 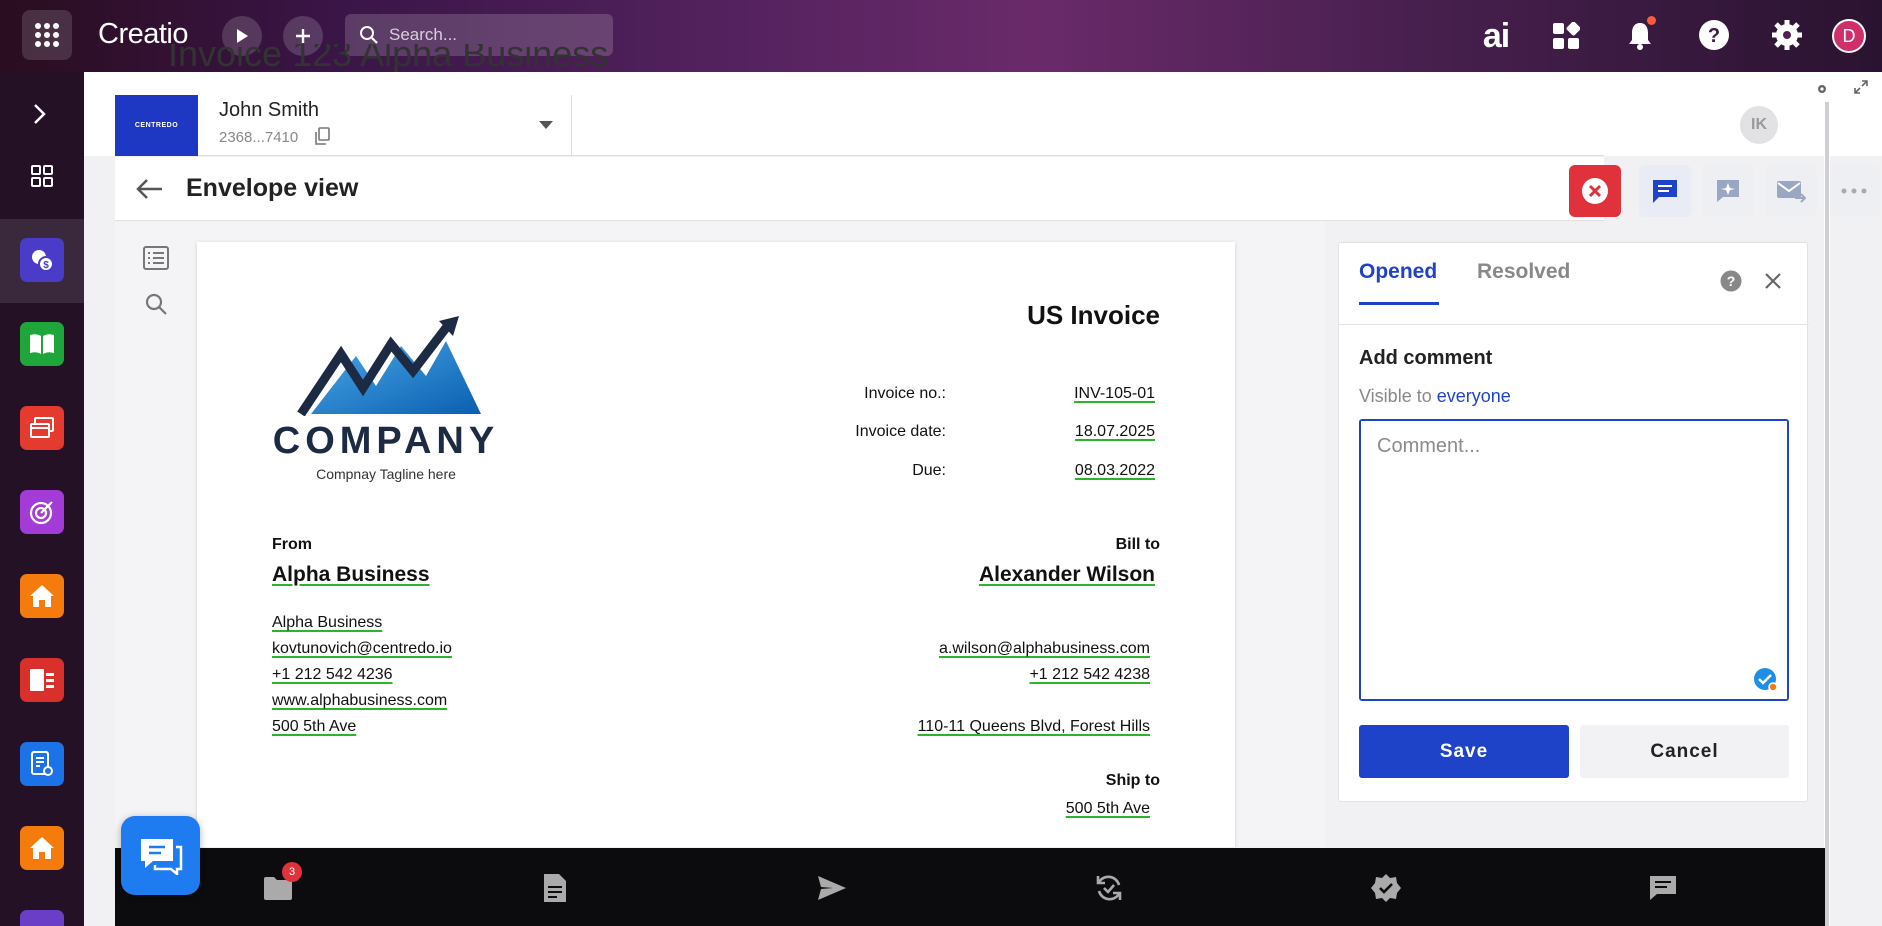 I want to click on all-apps-button, so click(x=42, y=178).